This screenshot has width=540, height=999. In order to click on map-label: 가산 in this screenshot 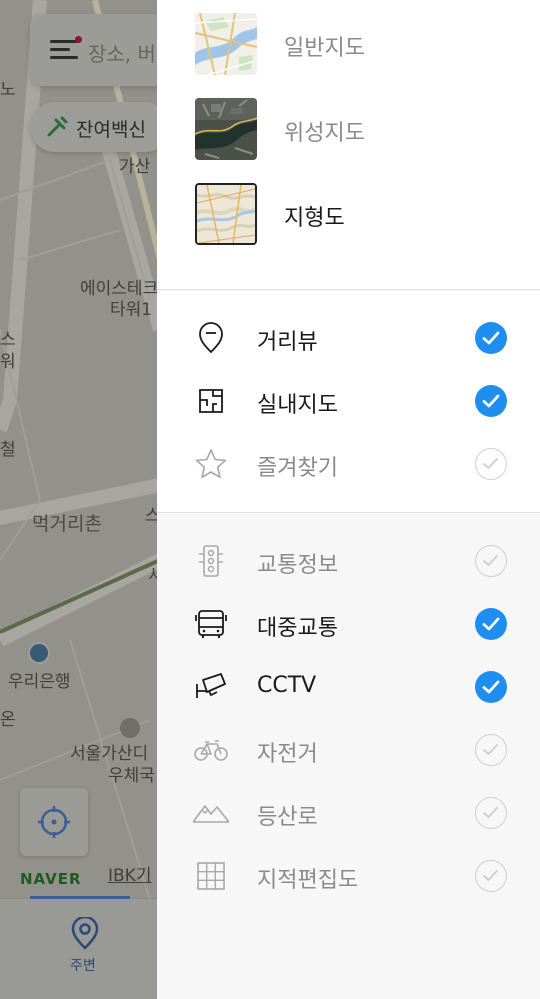, I will do `click(135, 167)`.